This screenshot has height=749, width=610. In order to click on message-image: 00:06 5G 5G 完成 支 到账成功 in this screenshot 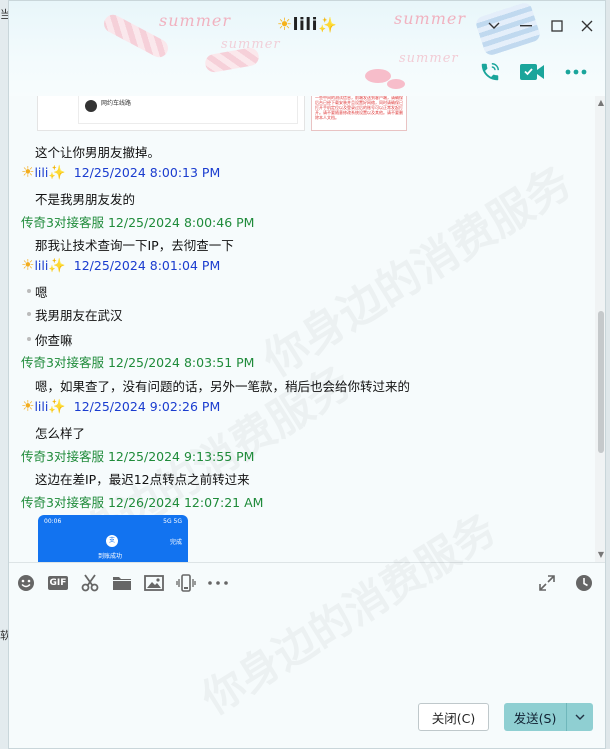, I will do `click(113, 538)`.